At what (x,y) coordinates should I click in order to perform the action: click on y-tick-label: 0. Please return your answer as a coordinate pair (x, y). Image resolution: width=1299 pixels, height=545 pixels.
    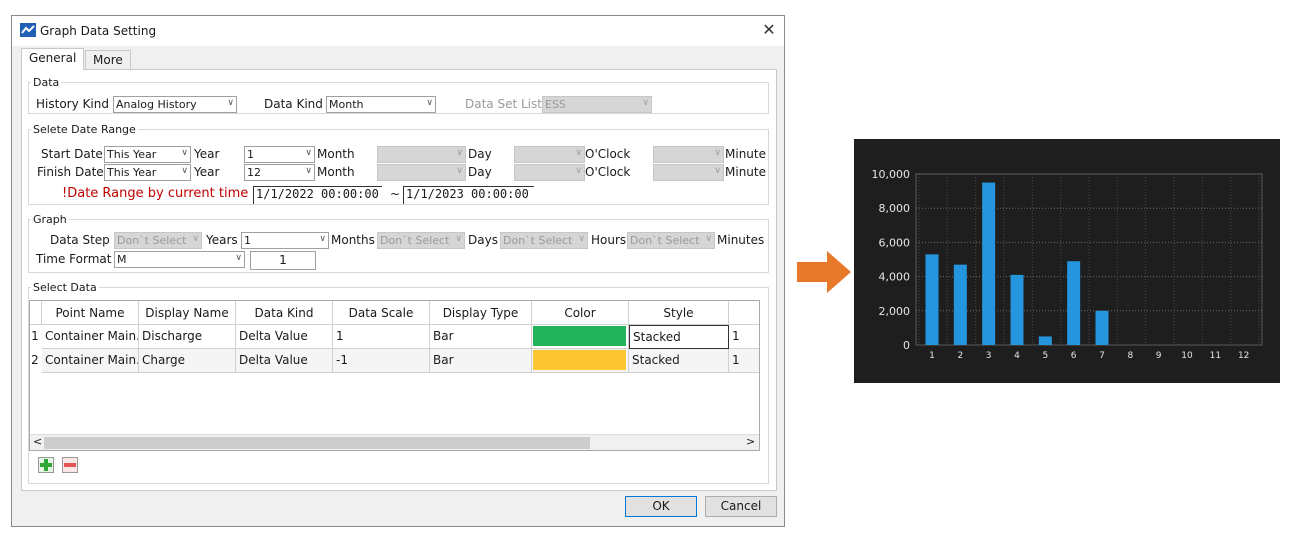
    Looking at the image, I should click on (906, 345).